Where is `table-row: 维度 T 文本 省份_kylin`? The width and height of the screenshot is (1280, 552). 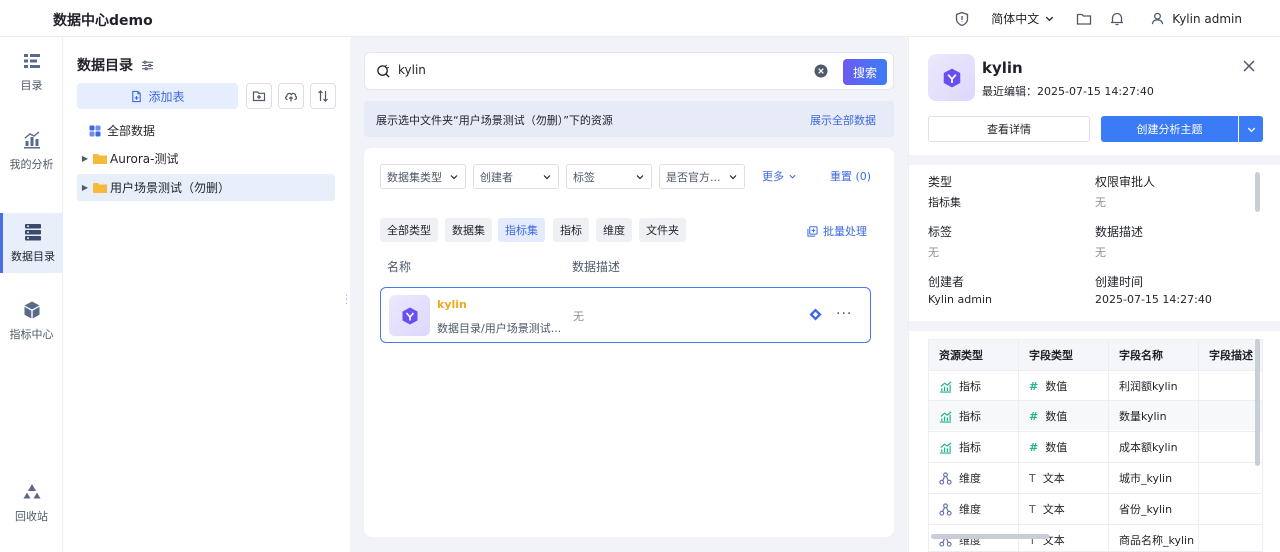 table-row: 维度 T 文本 省份_kylin is located at coordinates (1095, 508).